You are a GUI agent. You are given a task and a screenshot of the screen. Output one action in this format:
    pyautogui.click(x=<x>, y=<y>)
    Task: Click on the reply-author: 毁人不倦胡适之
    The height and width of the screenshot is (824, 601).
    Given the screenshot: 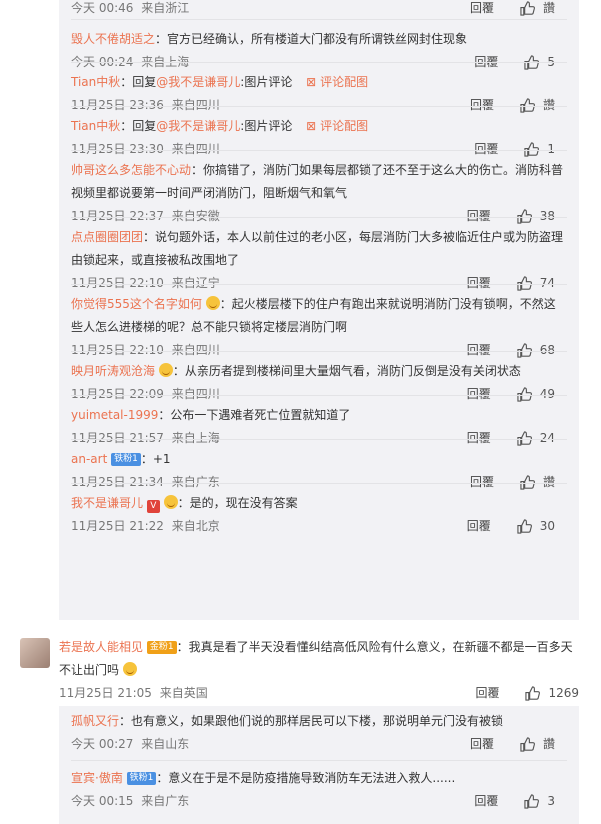 What is the action you would take?
    pyautogui.click(x=113, y=39)
    